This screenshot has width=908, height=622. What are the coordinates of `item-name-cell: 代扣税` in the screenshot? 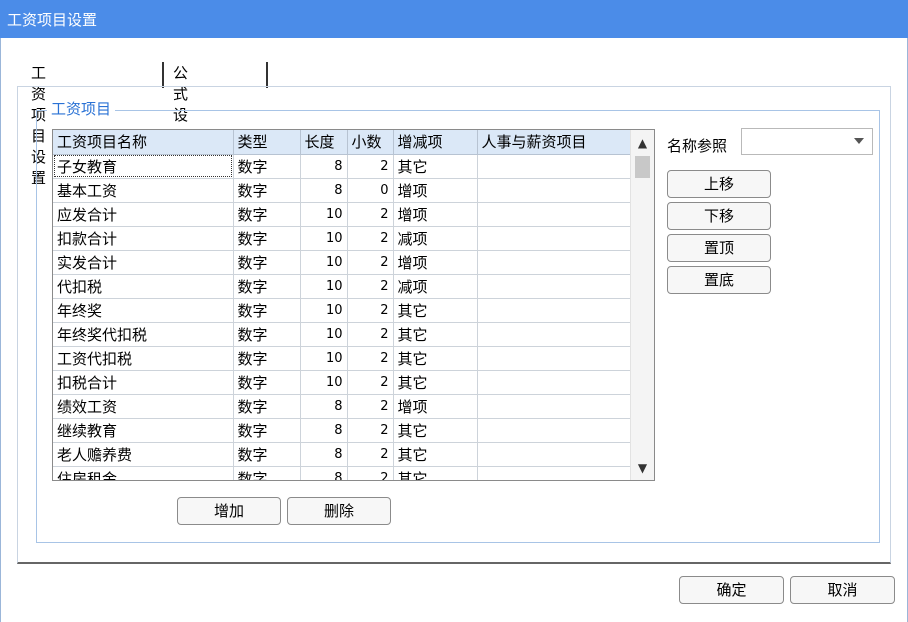 It's located at (143, 286).